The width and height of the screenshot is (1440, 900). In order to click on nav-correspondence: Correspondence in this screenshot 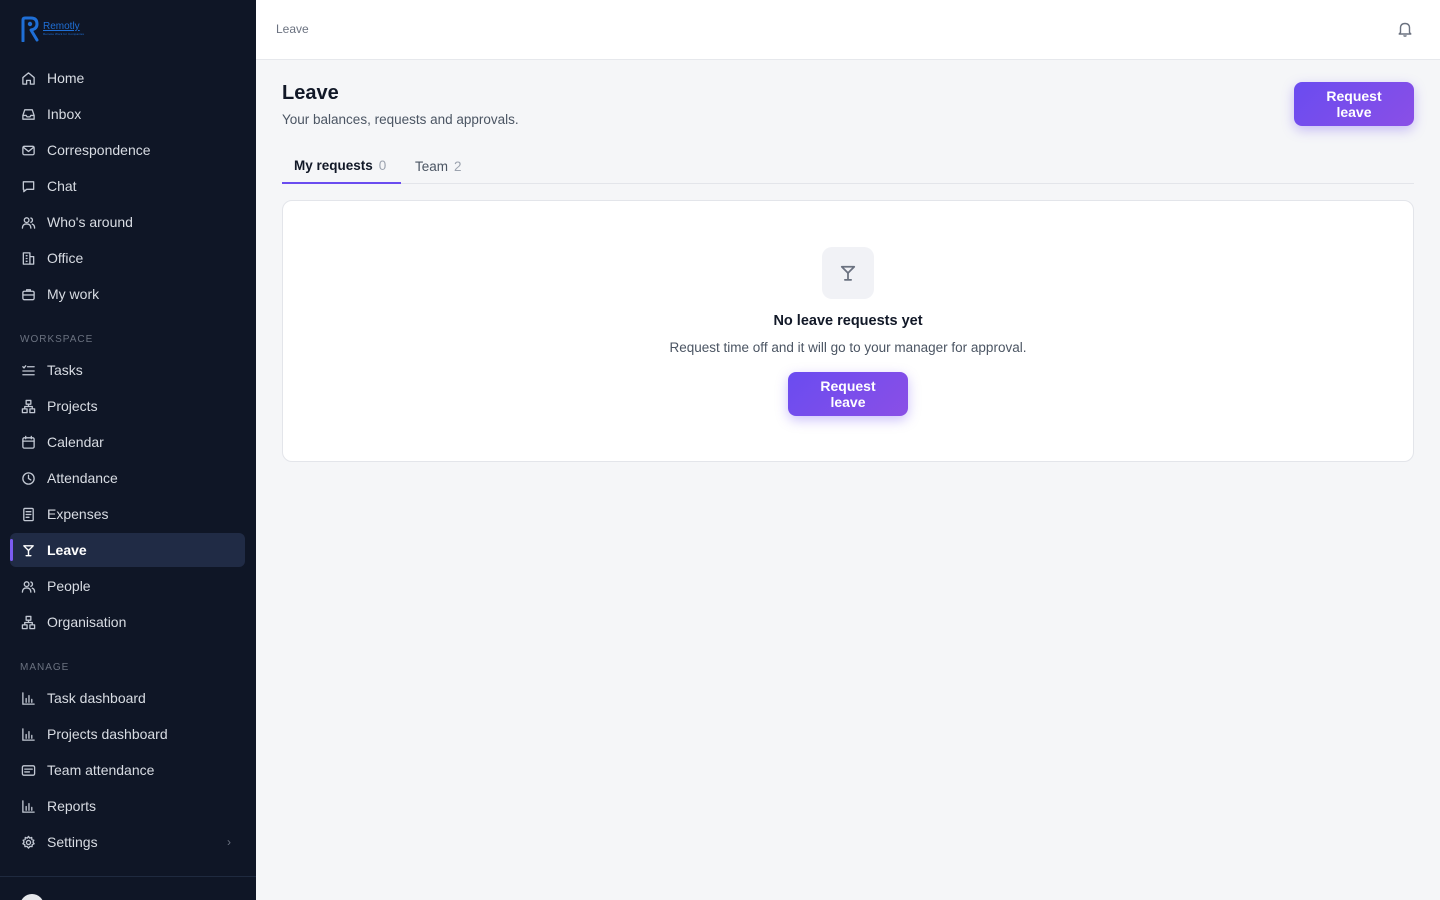, I will do `click(127, 150)`.